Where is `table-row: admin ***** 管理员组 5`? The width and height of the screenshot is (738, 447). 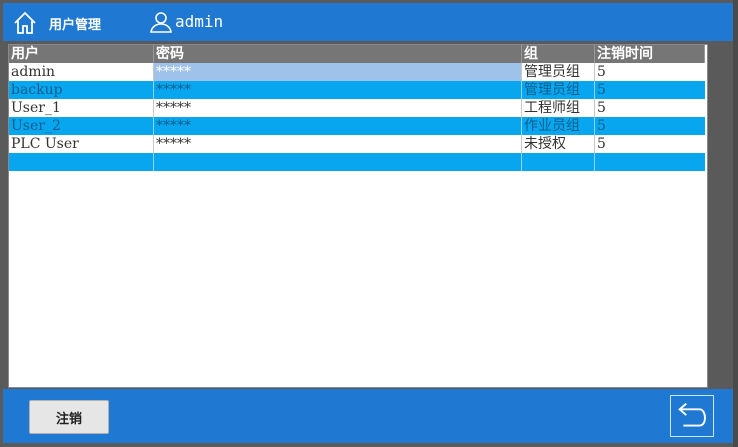 table-row: admin ***** 管理员组 5 is located at coordinates (358, 72).